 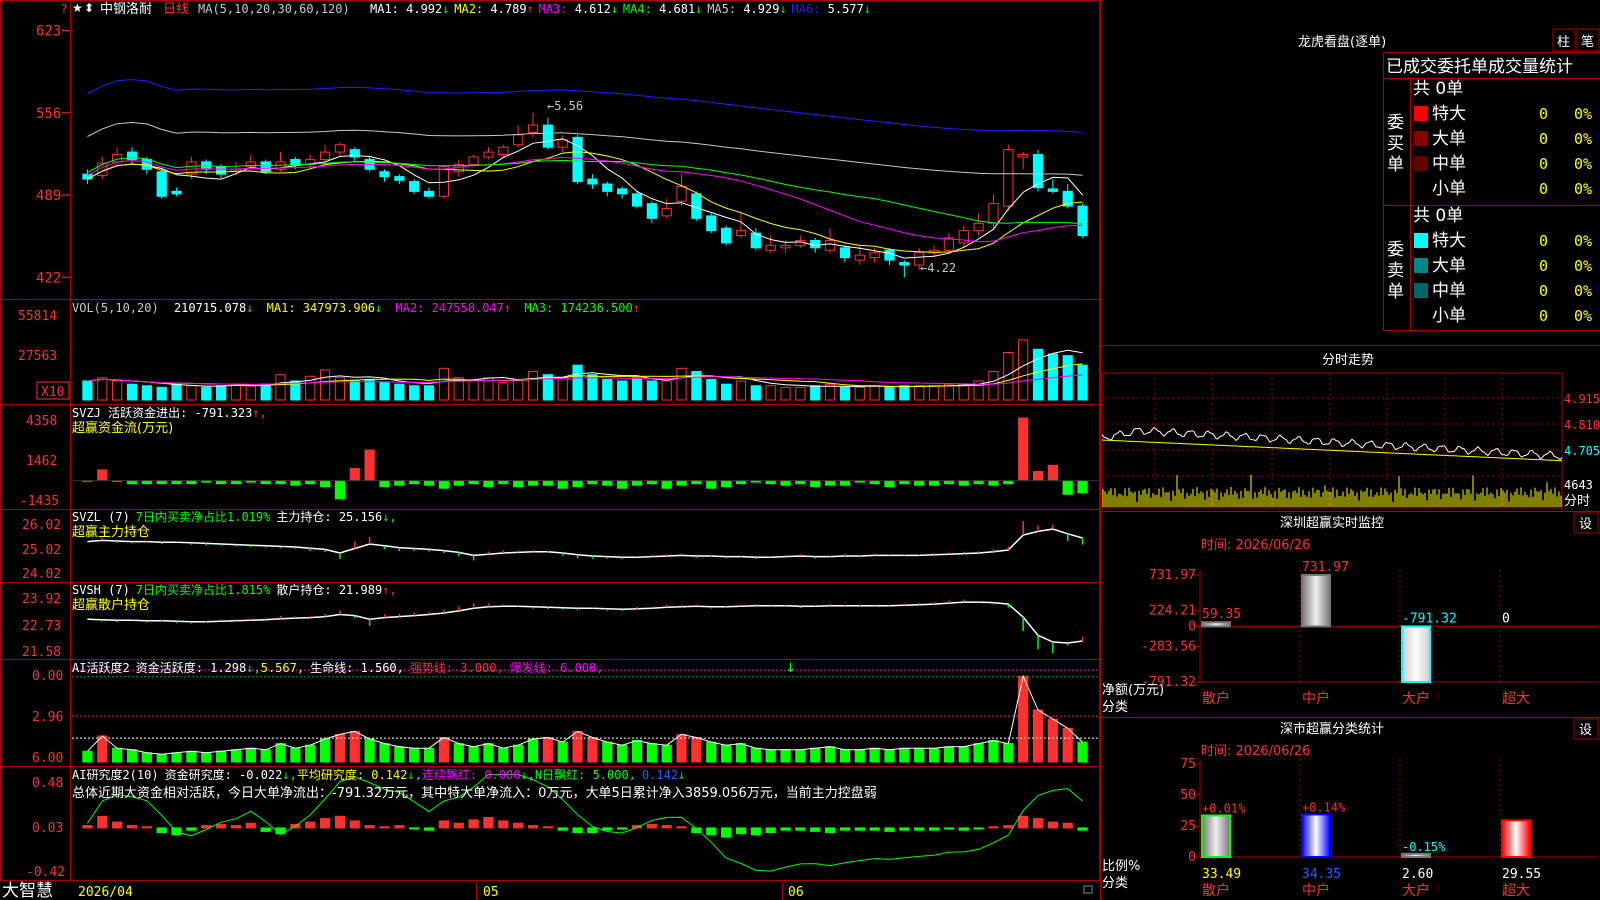 What do you see at coordinates (77, 8) in the screenshot?
I see `star-icon: ★` at bounding box center [77, 8].